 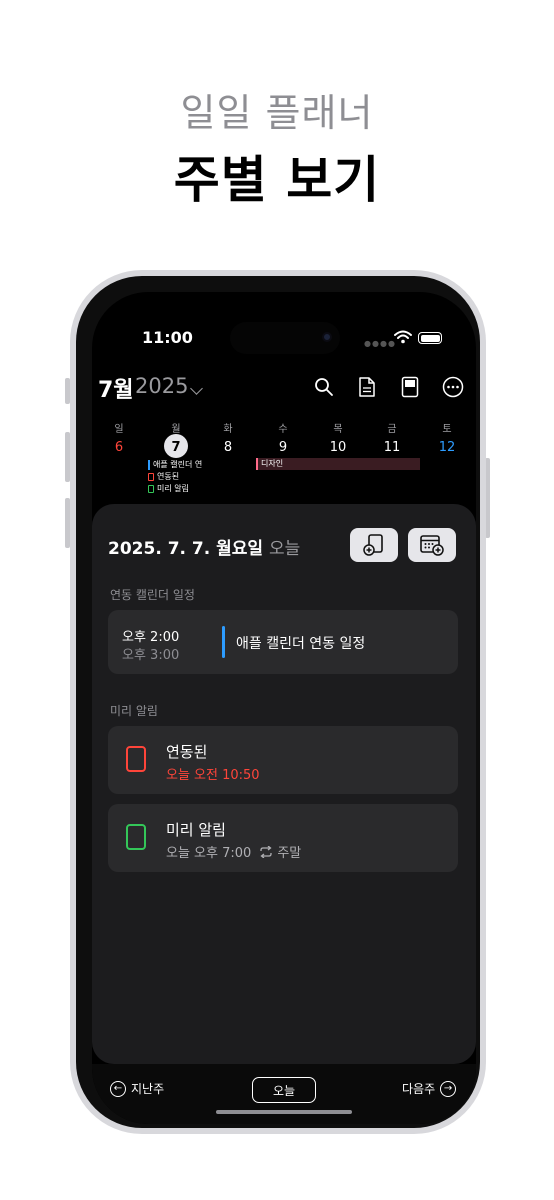 What do you see at coordinates (176, 429) in the screenshot?
I see `weekday-mon: 월` at bounding box center [176, 429].